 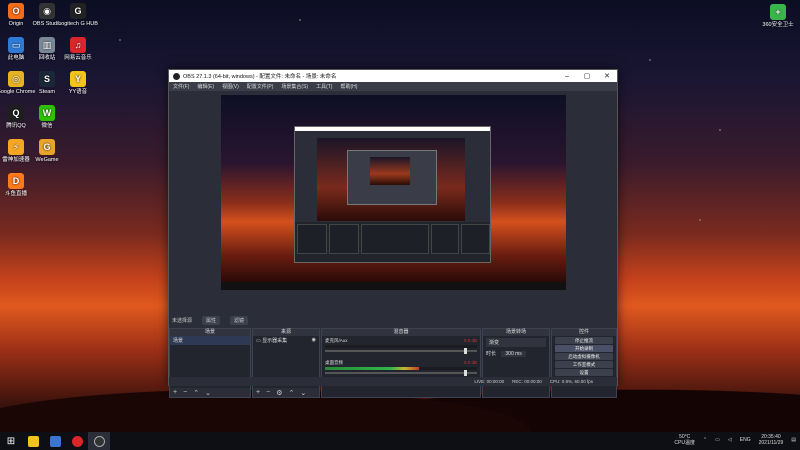 I want to click on desktop-icon: +360安全卫士, so click(x=778, y=16).